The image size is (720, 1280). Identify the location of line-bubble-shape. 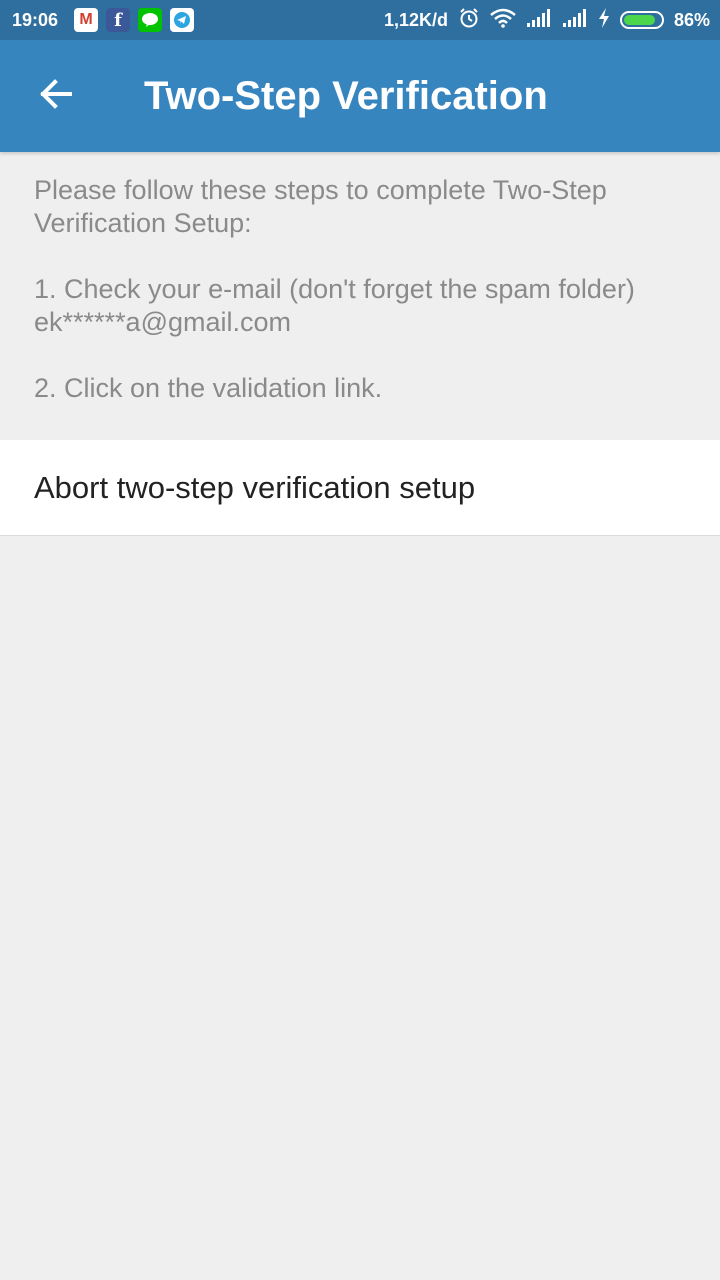
(150, 20).